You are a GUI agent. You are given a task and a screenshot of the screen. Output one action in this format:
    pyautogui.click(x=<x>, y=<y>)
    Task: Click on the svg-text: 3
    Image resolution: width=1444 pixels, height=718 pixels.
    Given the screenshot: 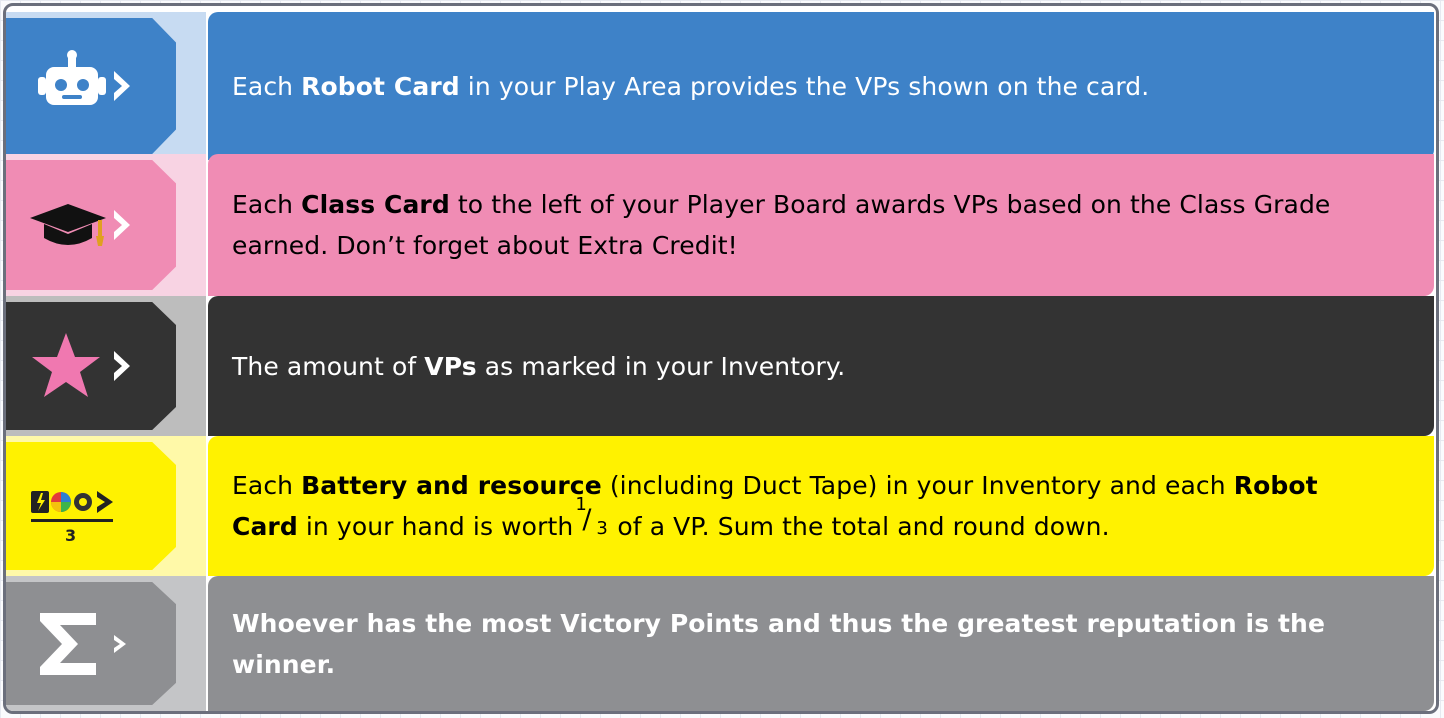 What is the action you would take?
    pyautogui.click(x=70, y=535)
    